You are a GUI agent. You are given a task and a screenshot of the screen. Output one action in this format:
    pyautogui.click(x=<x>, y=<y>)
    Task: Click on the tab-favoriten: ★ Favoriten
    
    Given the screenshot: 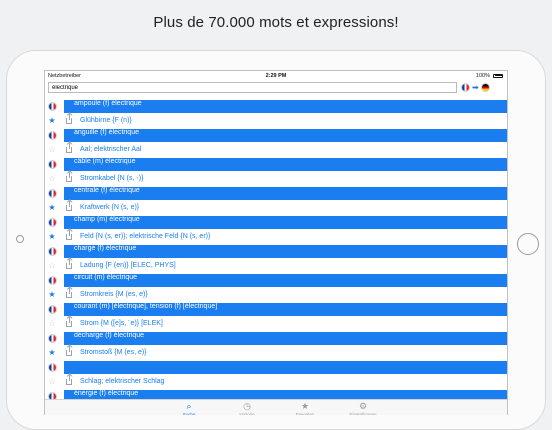 What is the action you would take?
    pyautogui.click(x=305, y=407)
    